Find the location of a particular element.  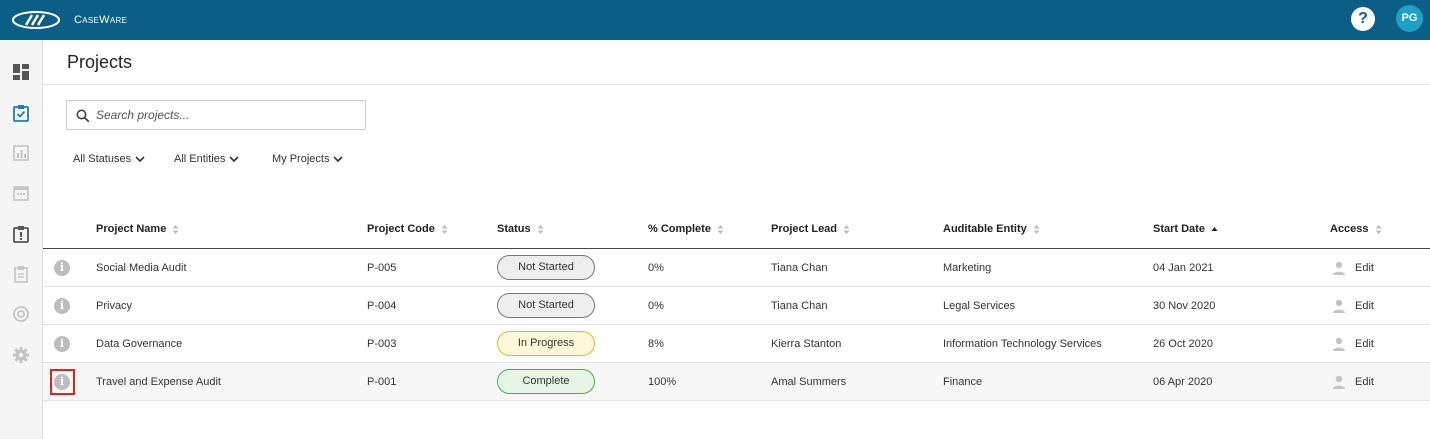

sidebar-item-issues is located at coordinates (21, 234).